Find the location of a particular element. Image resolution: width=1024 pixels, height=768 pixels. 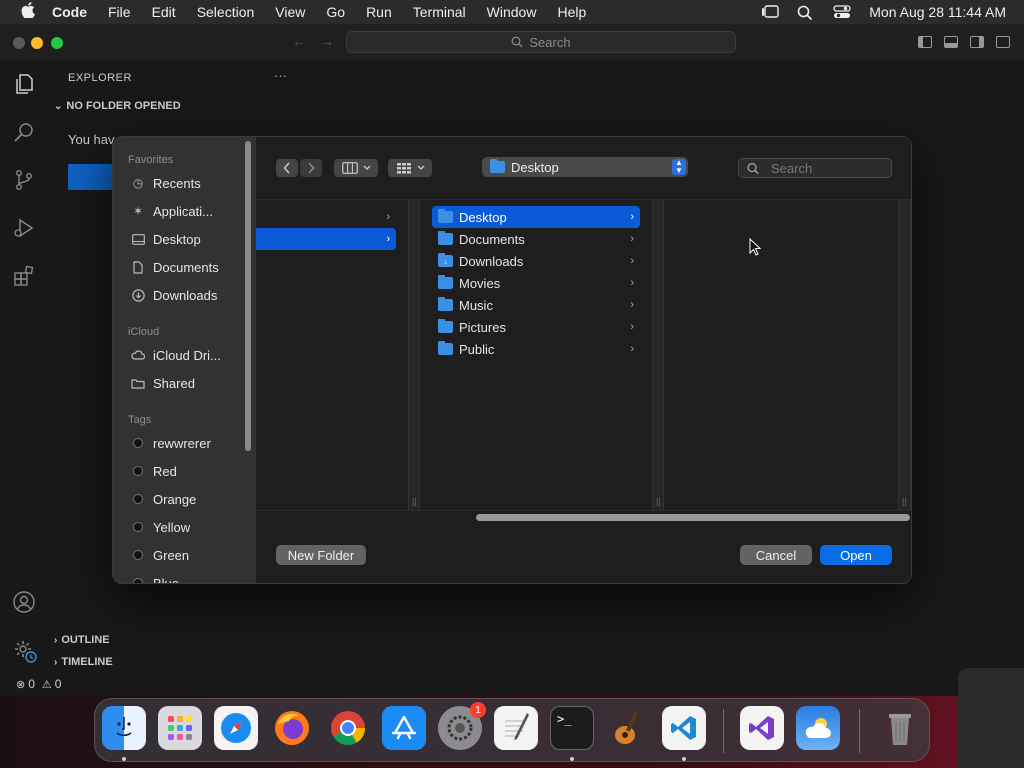

spotlight-search-icon is located at coordinates (806, 13).